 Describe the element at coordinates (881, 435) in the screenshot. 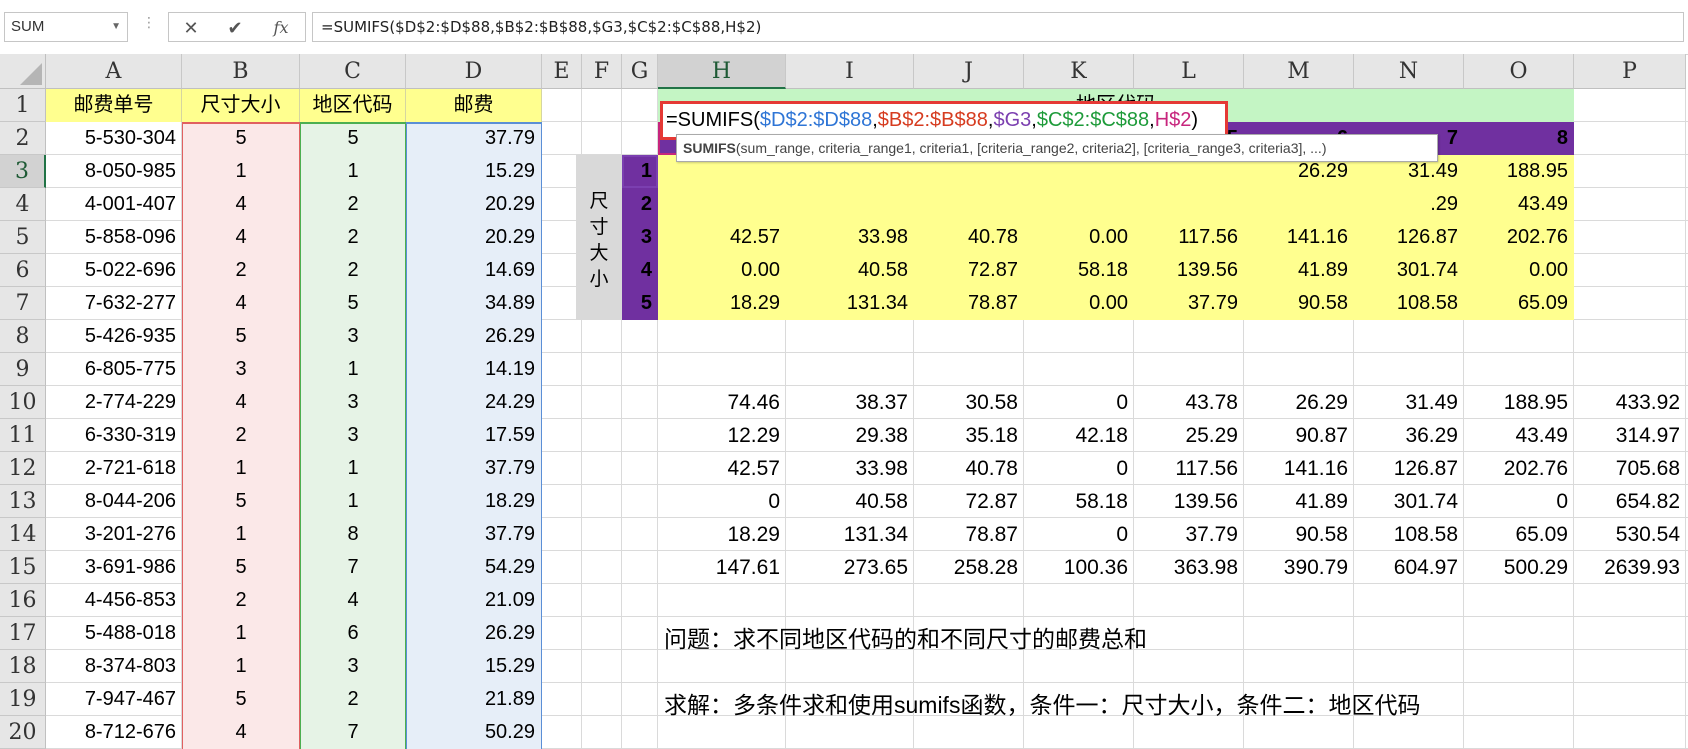

I see `total-value: 29.38` at that location.